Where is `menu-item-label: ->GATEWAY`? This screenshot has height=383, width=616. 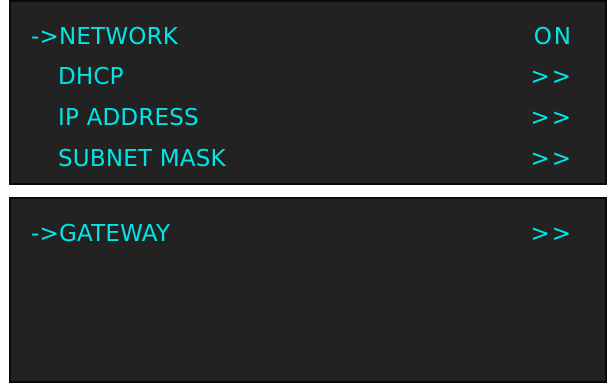 menu-item-label: ->GATEWAY is located at coordinates (101, 234).